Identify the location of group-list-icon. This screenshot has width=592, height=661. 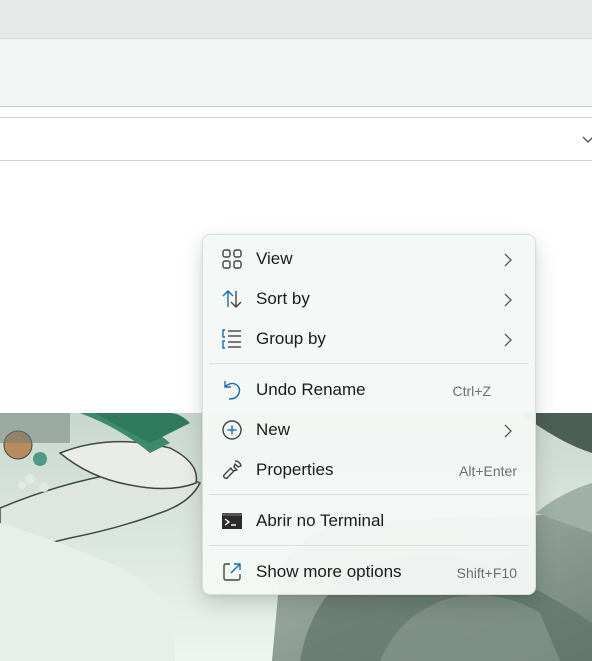
(231, 339).